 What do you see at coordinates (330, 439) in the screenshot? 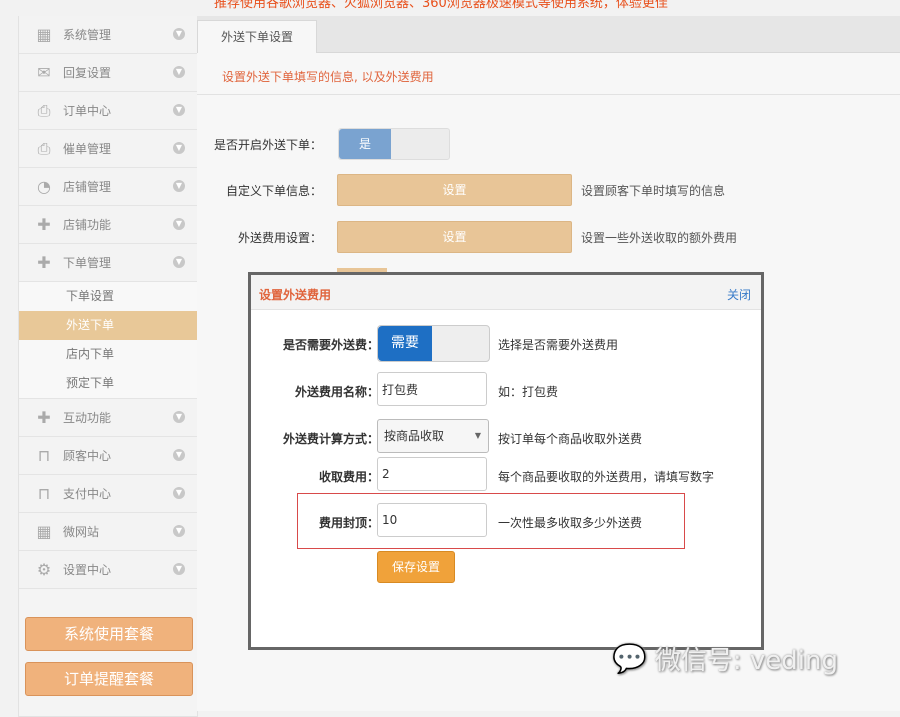
I see `calc-method-label: 外送费计算方式：` at bounding box center [330, 439].